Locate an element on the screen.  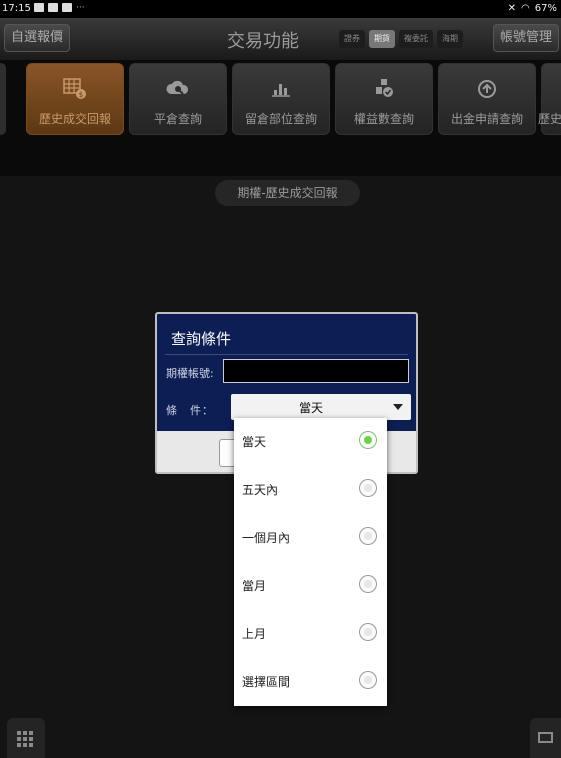
option-label: 五天內 is located at coordinates (260, 490).